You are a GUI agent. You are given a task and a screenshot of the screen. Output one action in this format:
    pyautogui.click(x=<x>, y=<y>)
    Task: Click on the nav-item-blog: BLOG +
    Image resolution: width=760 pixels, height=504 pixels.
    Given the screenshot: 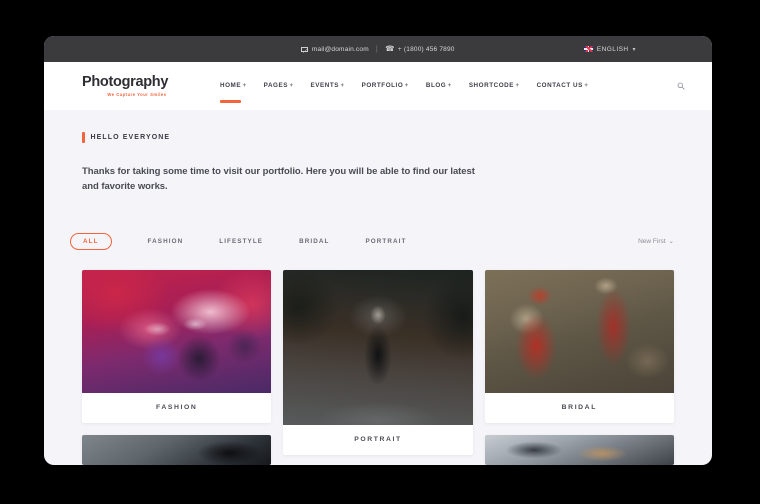 What is the action you would take?
    pyautogui.click(x=439, y=86)
    